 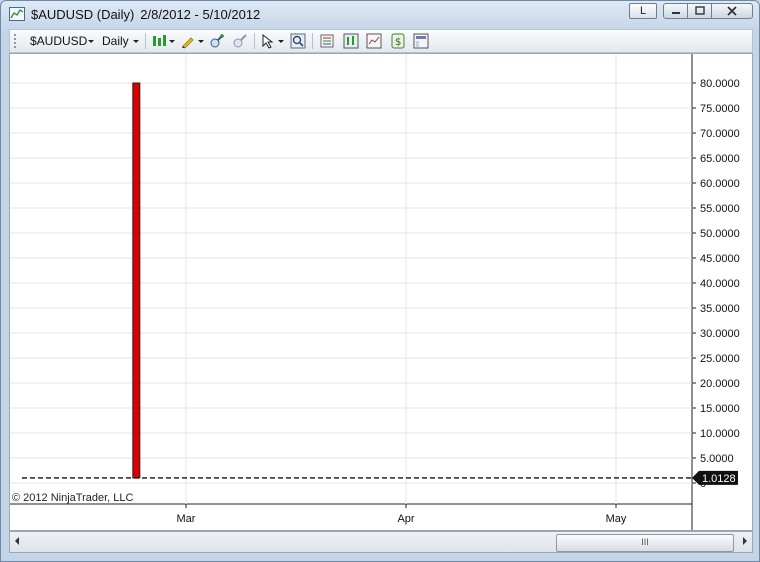 I want to click on window-title-range: 2/8/2012 - 5/10/2012, so click(x=200, y=14).